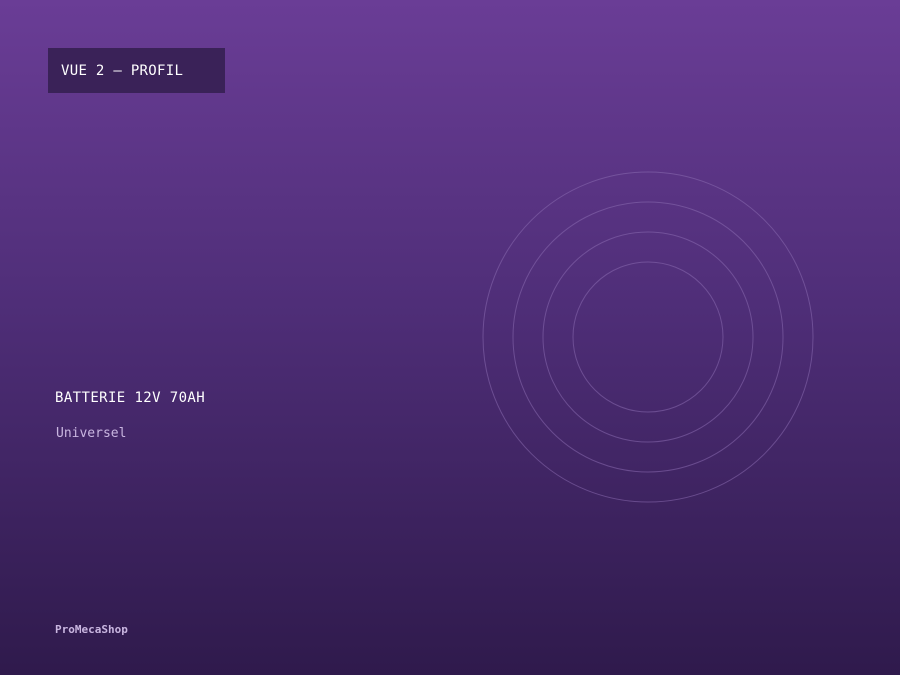 Image resolution: width=900 pixels, height=675 pixels. Describe the element at coordinates (91, 433) in the screenshot. I see `product-subtitle: Universel` at that location.